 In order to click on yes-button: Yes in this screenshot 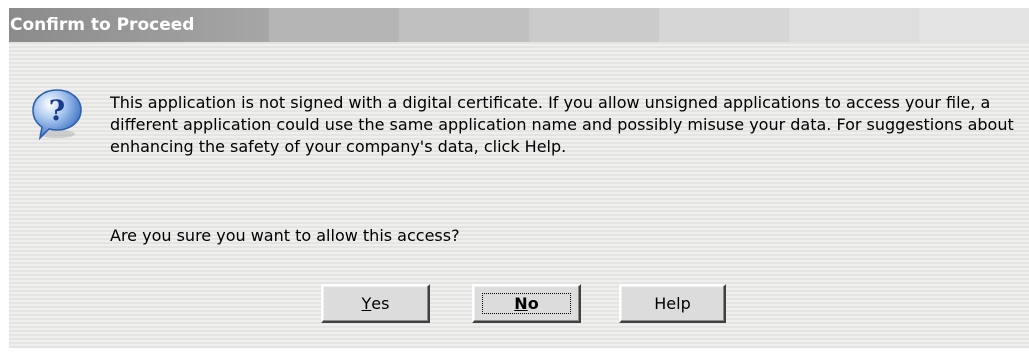, I will do `click(375, 303)`.